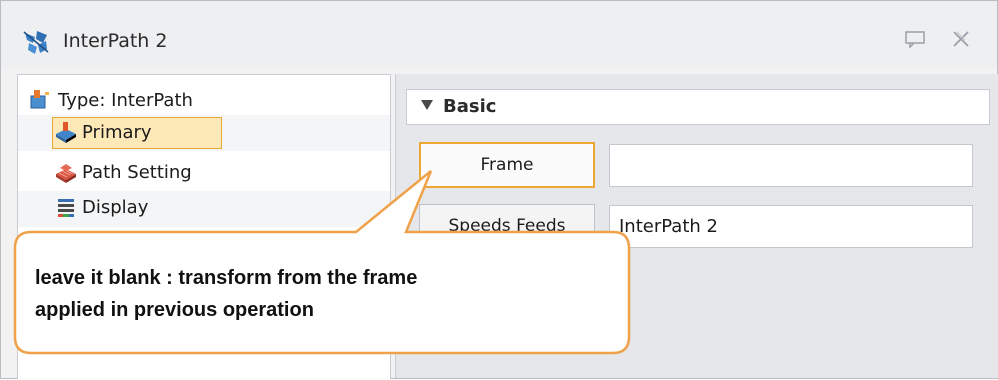 This screenshot has width=998, height=380. I want to click on tree-item-path-setting: Path Setting, so click(204, 173).